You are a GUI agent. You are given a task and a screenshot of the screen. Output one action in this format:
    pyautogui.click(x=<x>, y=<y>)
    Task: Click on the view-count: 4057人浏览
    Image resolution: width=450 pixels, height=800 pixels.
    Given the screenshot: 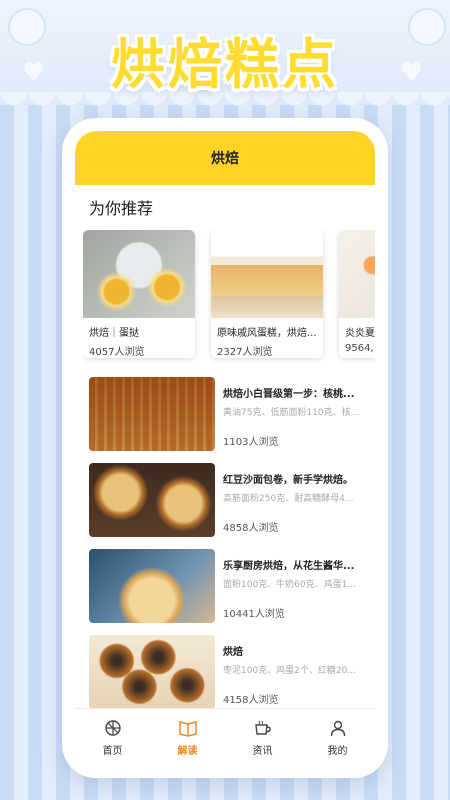 What is the action you would take?
    pyautogui.click(x=117, y=352)
    